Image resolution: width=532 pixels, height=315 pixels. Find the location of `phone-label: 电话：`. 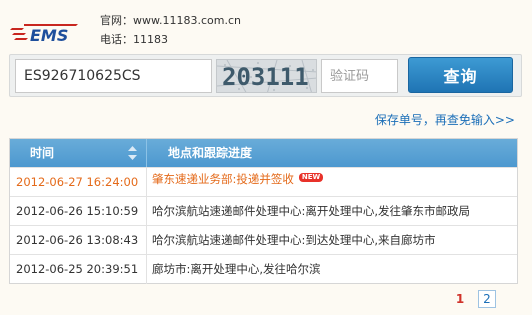

phone-label: 电话： is located at coordinates (116, 39).